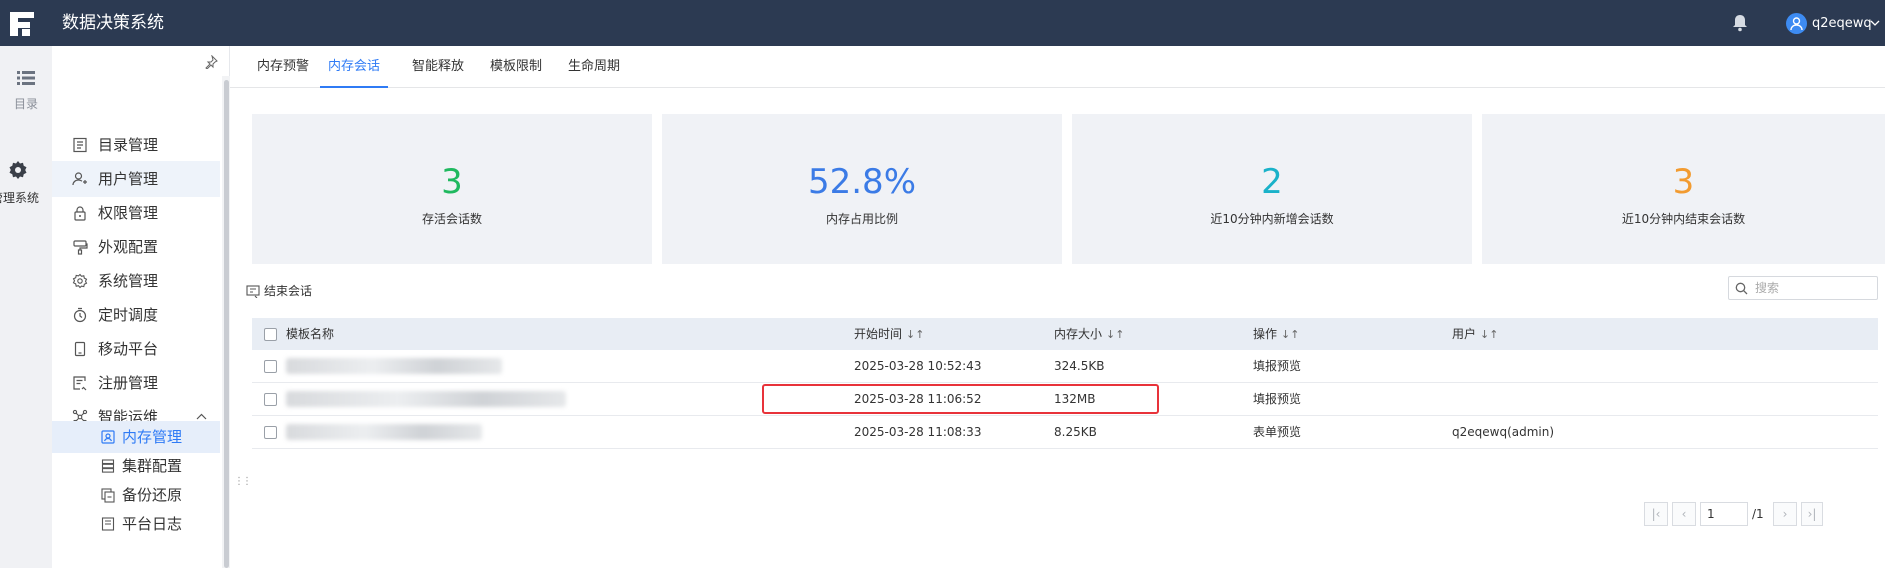 The width and height of the screenshot is (1885, 568). Describe the element at coordinates (211, 62) in the screenshot. I see `pin-icon` at that location.